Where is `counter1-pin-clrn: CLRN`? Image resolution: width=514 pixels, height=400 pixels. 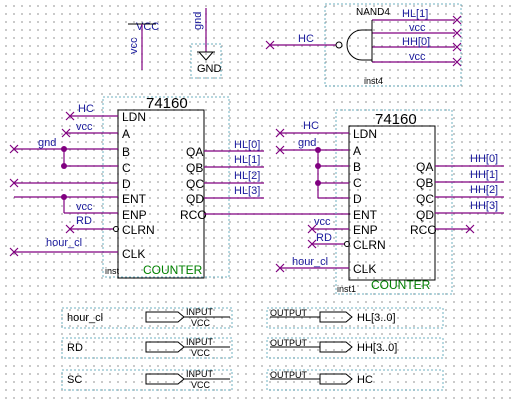
counter1-pin-clrn: CLRN is located at coordinates (138, 230).